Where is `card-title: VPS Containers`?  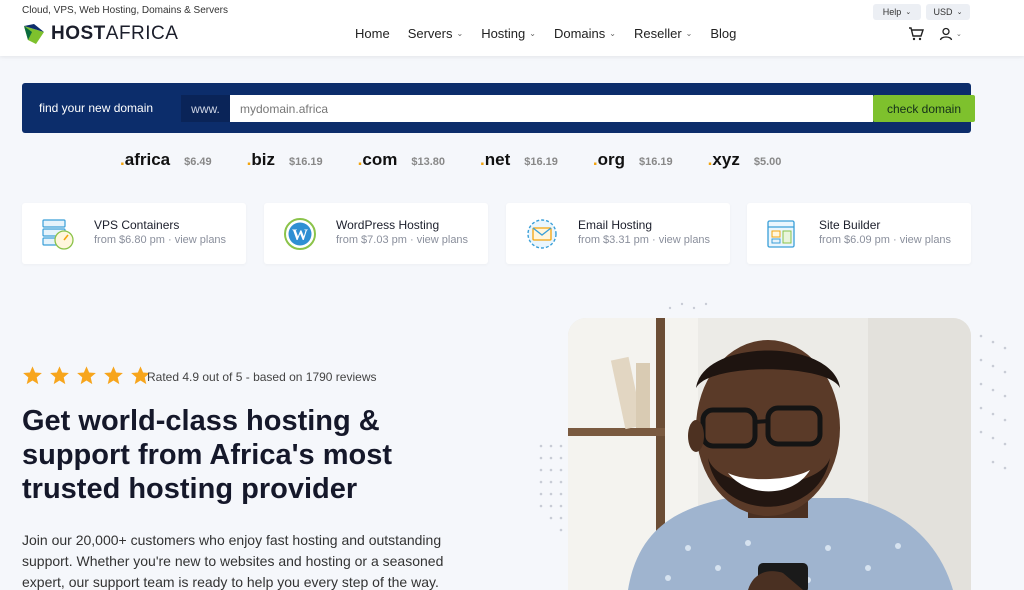 card-title: VPS Containers is located at coordinates (137, 225).